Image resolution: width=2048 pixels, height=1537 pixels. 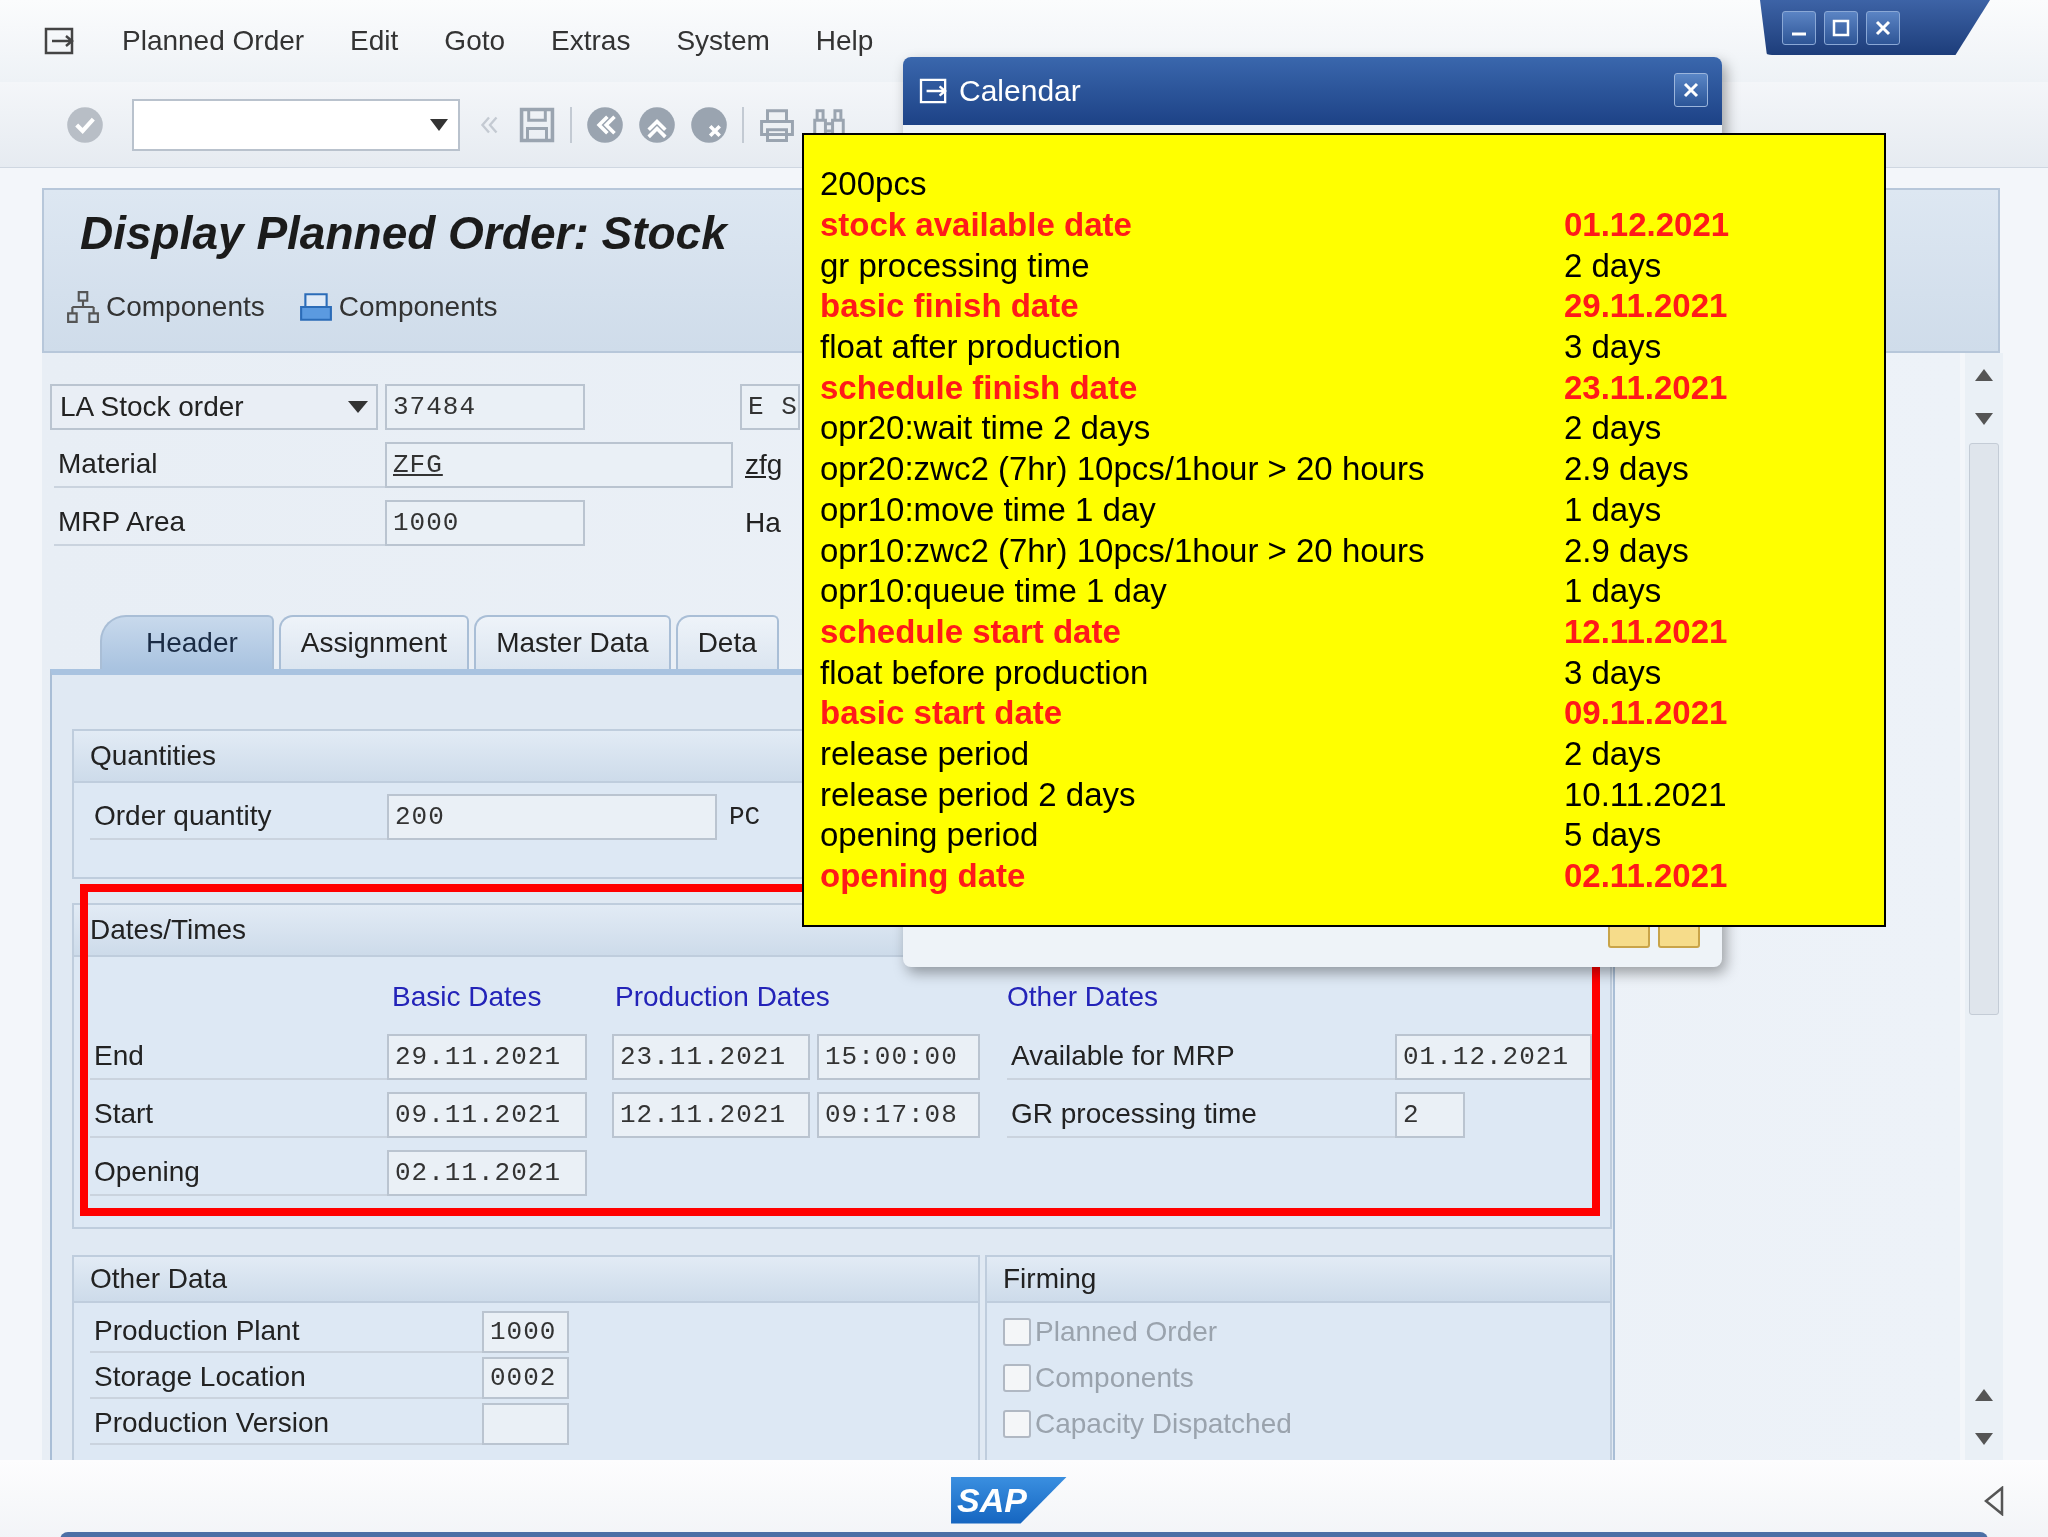 What do you see at coordinates (723, 997) in the screenshot?
I see `column-header: Production Dates` at bounding box center [723, 997].